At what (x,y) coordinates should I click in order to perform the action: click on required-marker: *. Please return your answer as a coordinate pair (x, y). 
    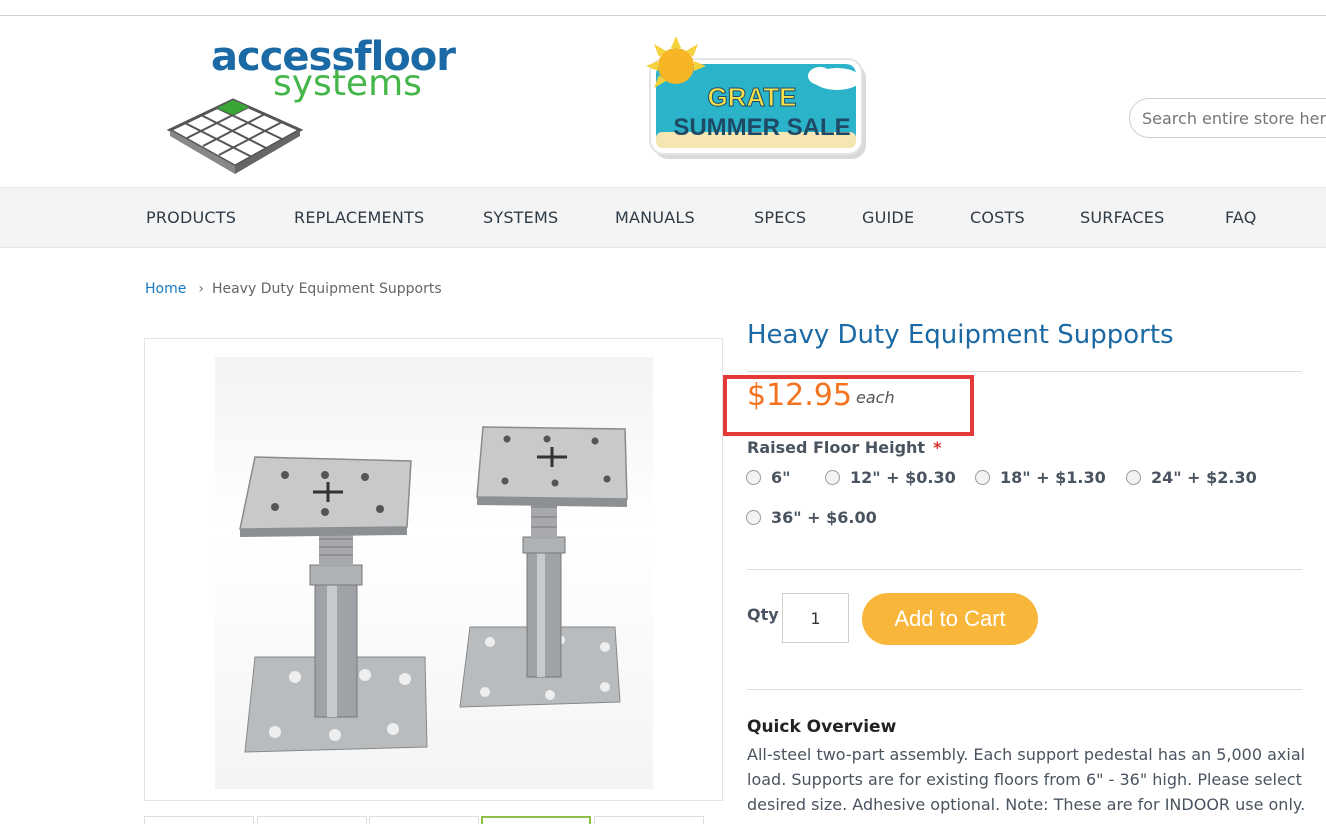
    Looking at the image, I should click on (937, 447).